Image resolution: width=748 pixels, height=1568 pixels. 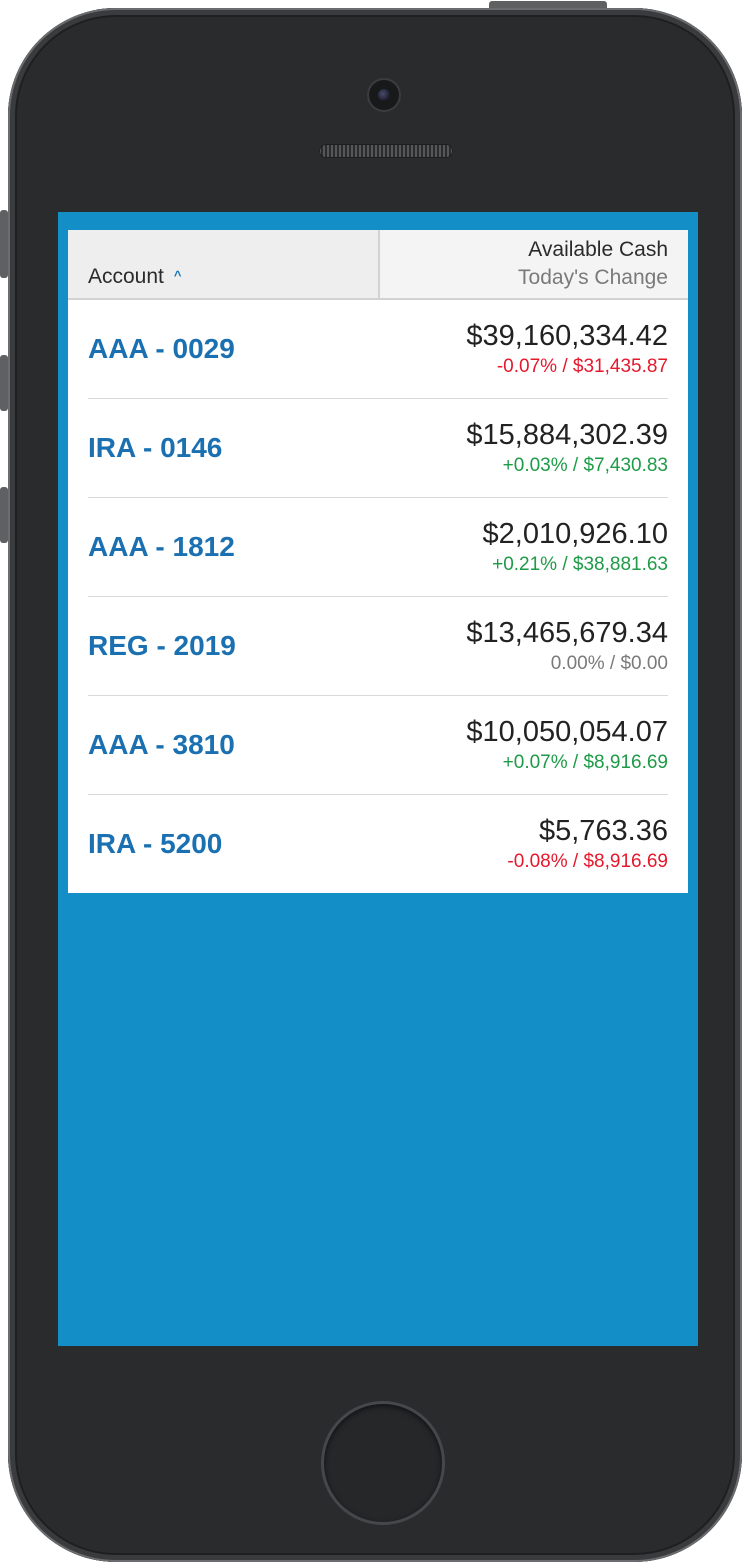 What do you see at coordinates (567, 732) in the screenshot?
I see `available-cash-value: $10,050,054.07` at bounding box center [567, 732].